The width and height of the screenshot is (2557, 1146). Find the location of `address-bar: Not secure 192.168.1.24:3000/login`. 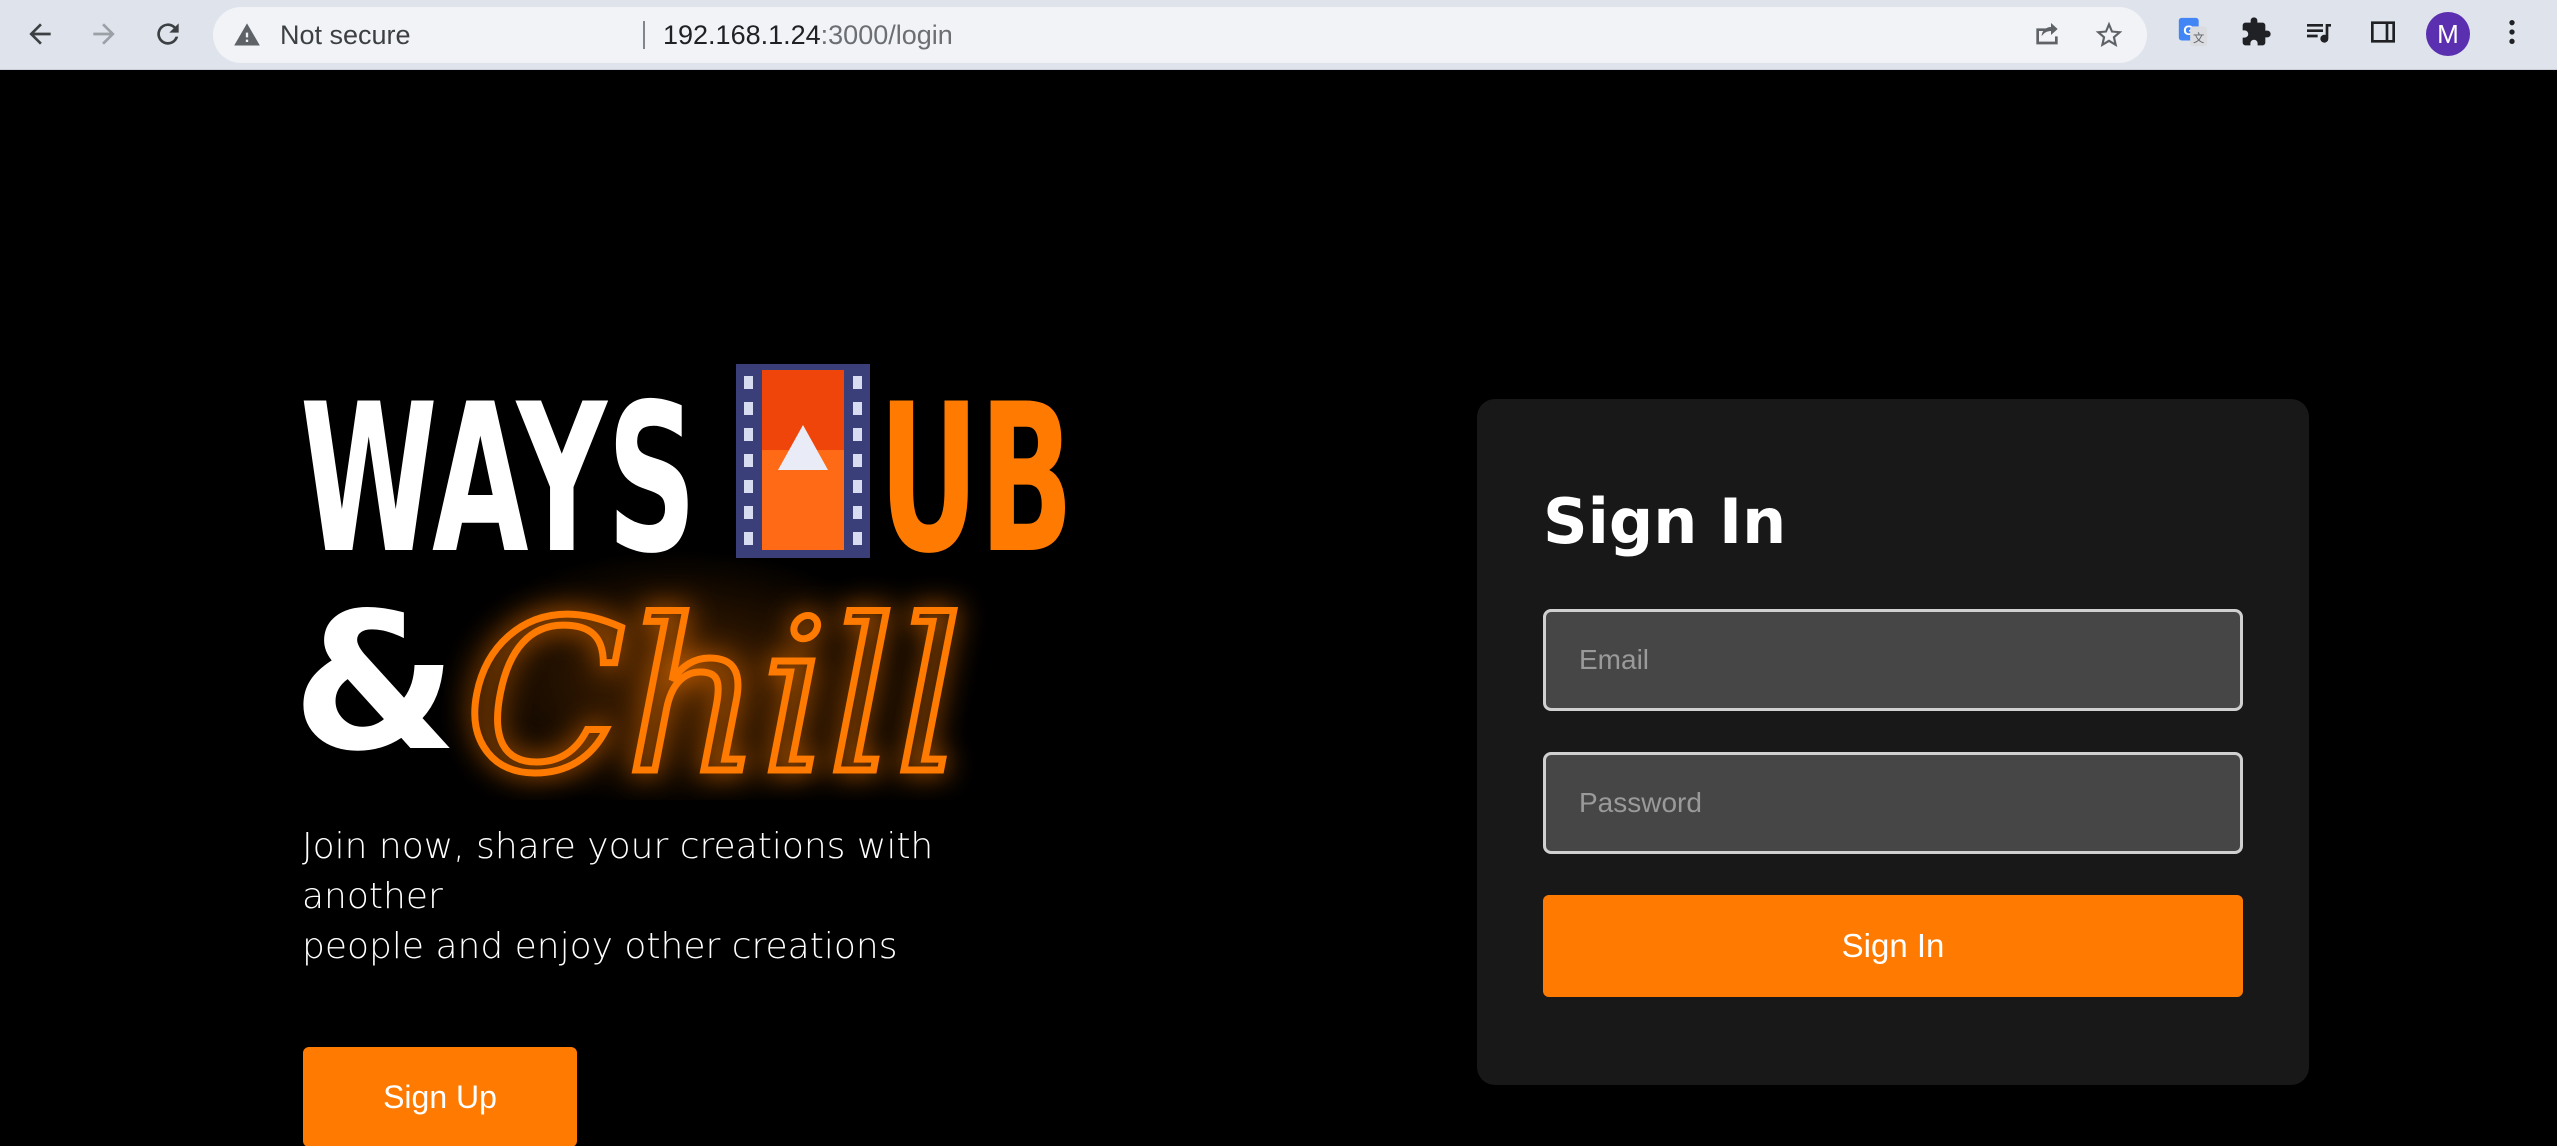

address-bar: Not secure 192.168.1.24:3000/login is located at coordinates (1180, 35).